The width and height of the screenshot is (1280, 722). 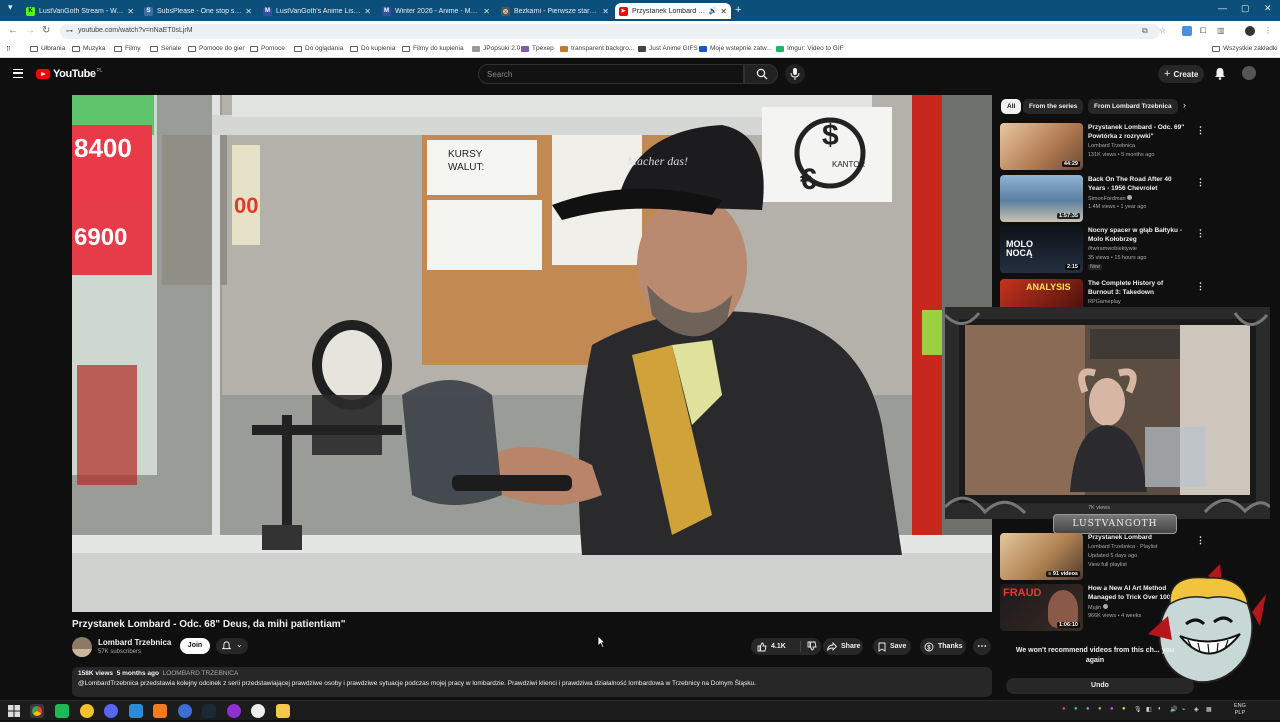 What do you see at coordinates (13, 30) in the screenshot?
I see `back-icon: ←` at bounding box center [13, 30].